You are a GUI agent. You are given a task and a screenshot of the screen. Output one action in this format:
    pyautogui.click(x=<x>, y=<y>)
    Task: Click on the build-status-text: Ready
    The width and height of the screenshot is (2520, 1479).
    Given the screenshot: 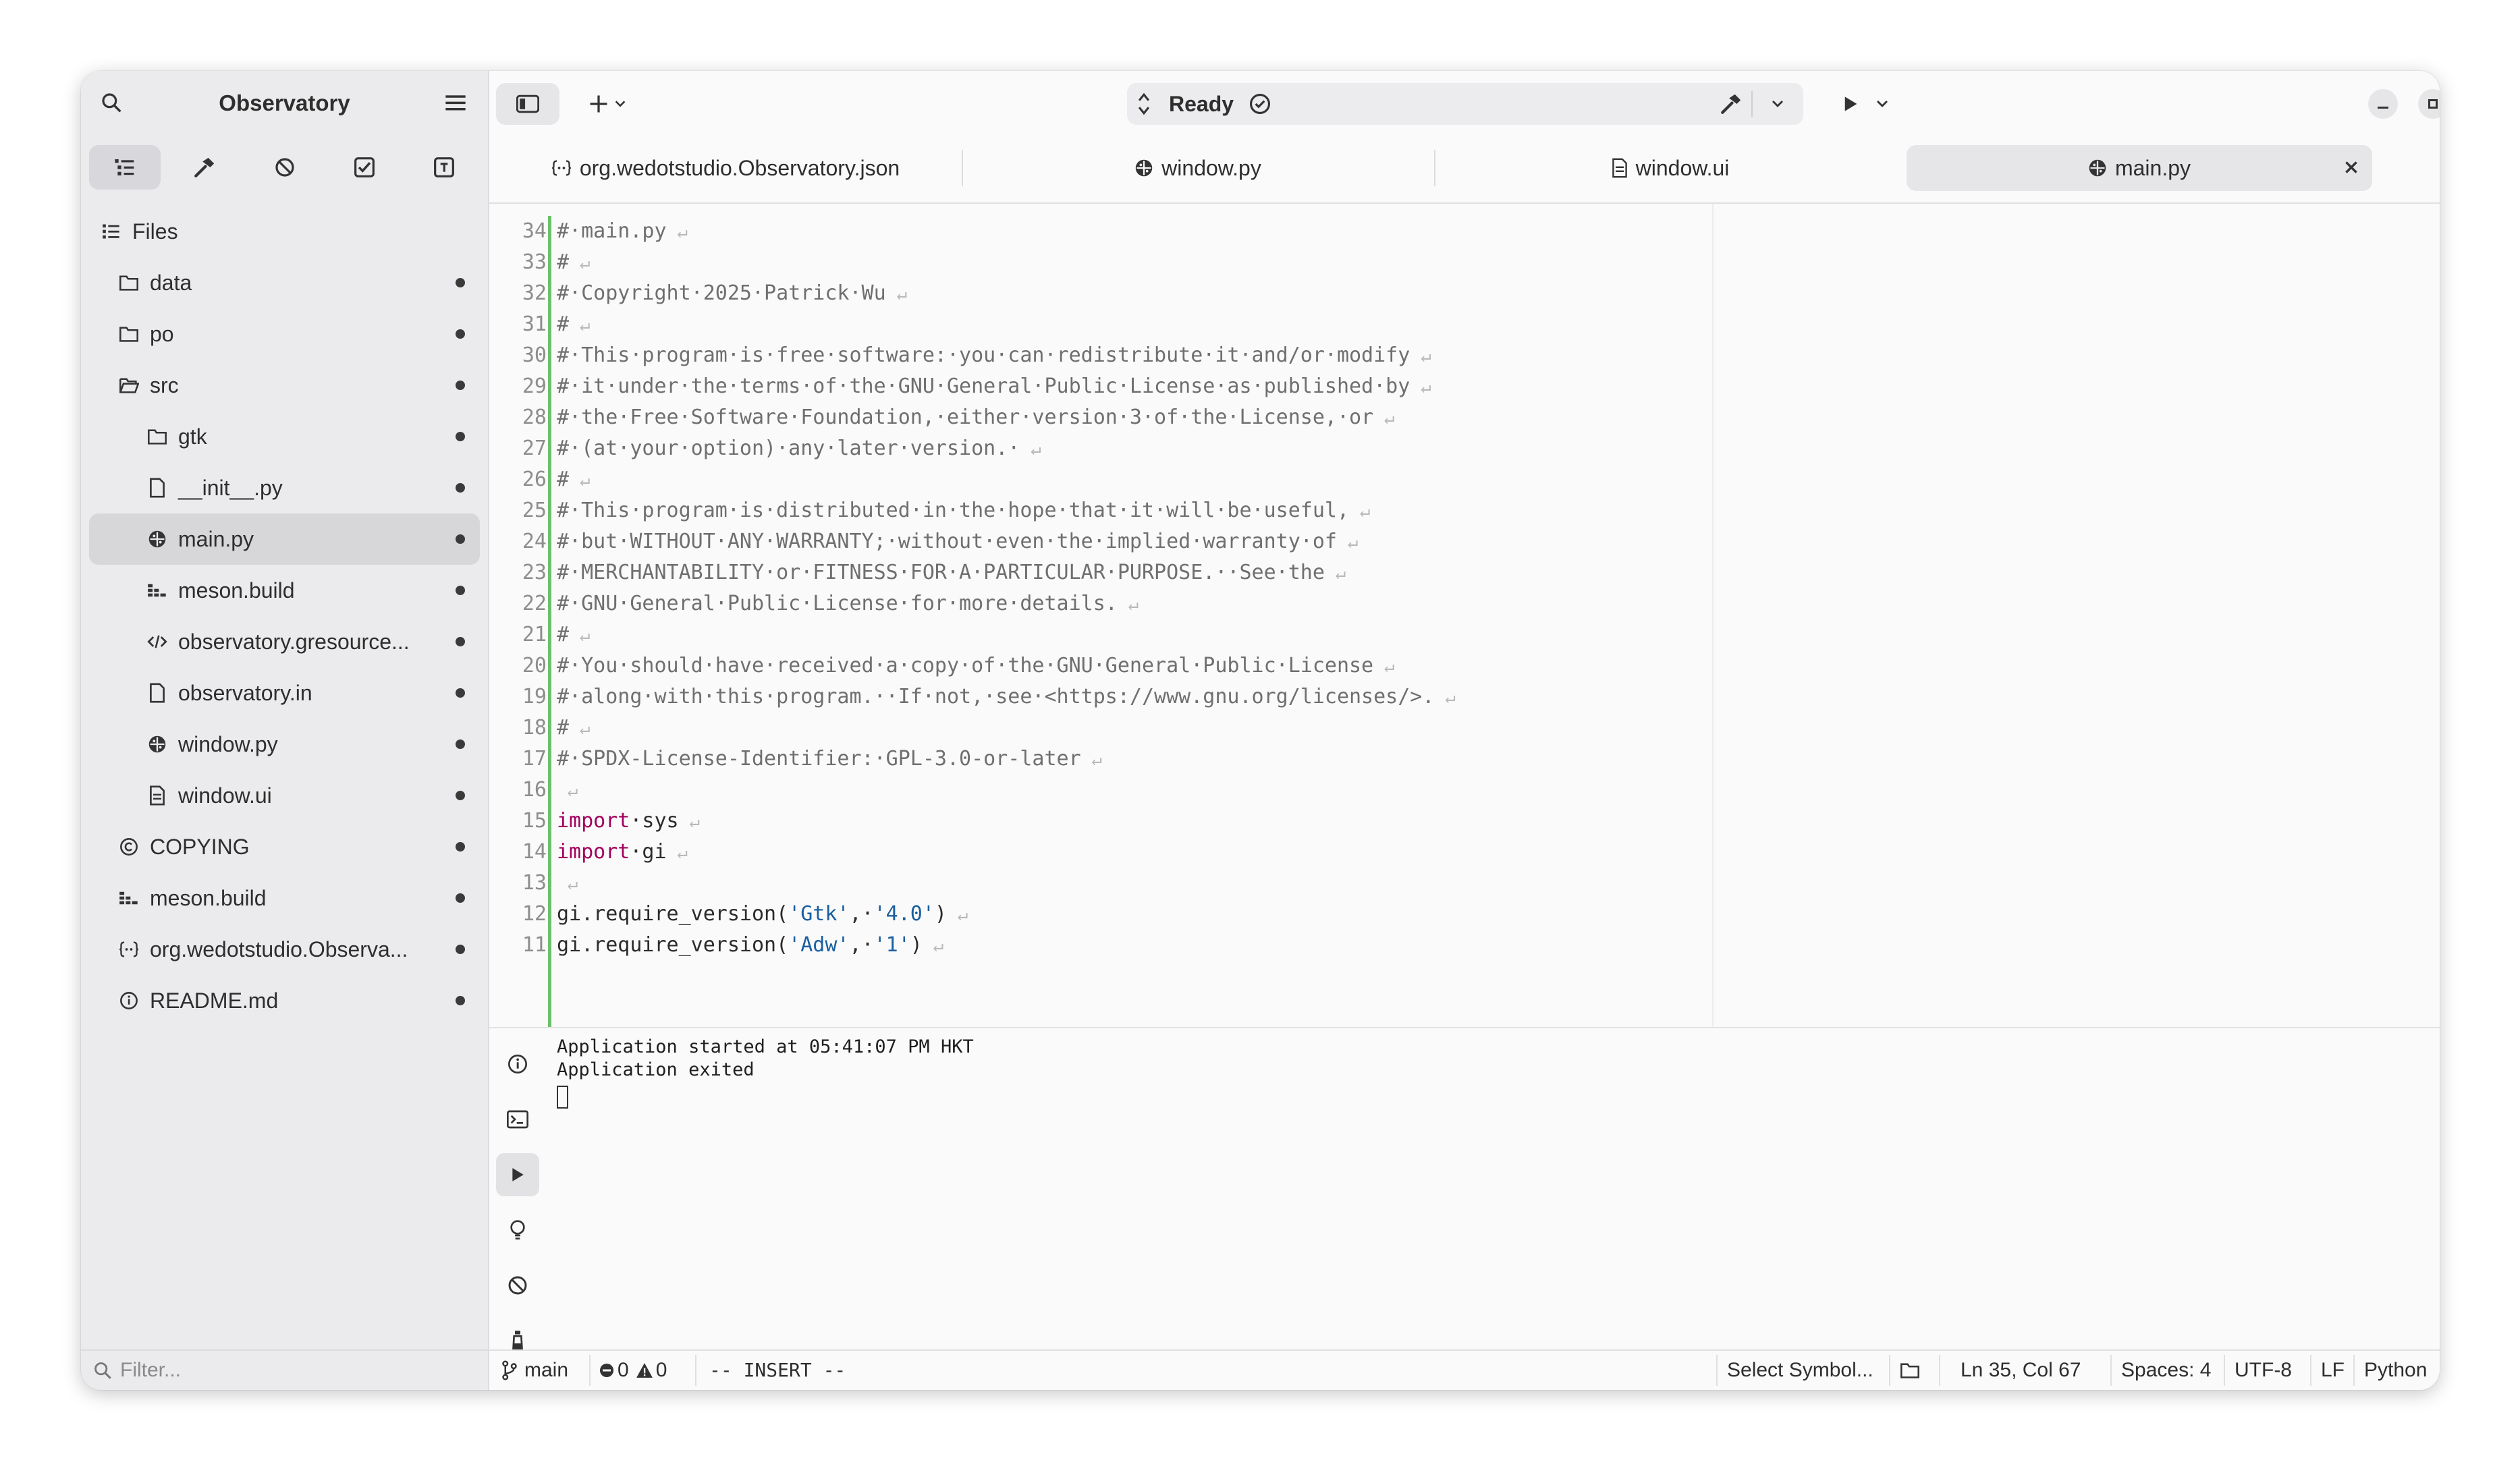 What is the action you would take?
    pyautogui.click(x=1201, y=104)
    